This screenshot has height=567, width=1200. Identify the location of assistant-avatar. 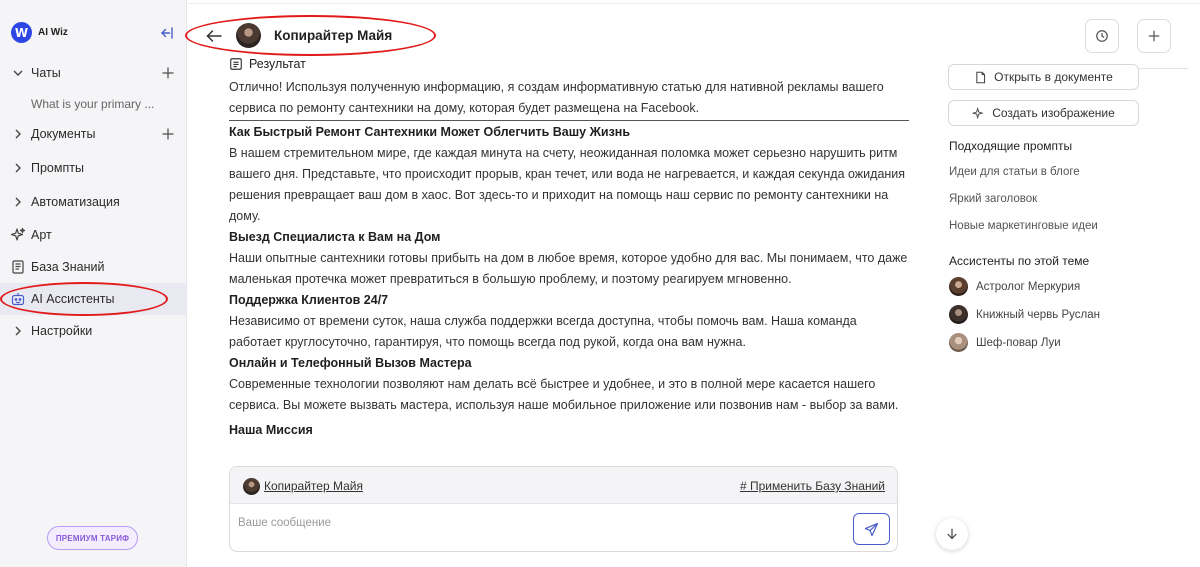
(248, 35).